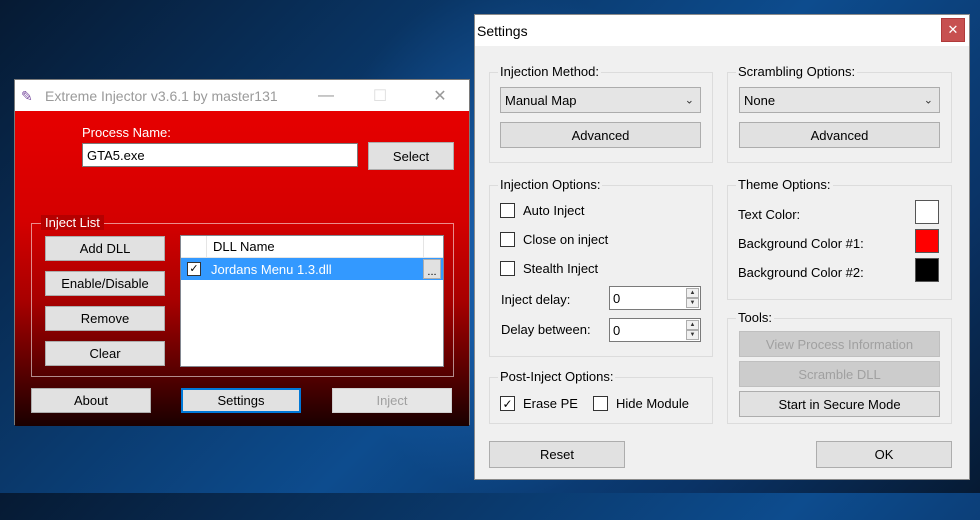 This screenshot has height=520, width=980. Describe the element at coordinates (326, 95) in the screenshot. I see `minimize-button: —` at that location.